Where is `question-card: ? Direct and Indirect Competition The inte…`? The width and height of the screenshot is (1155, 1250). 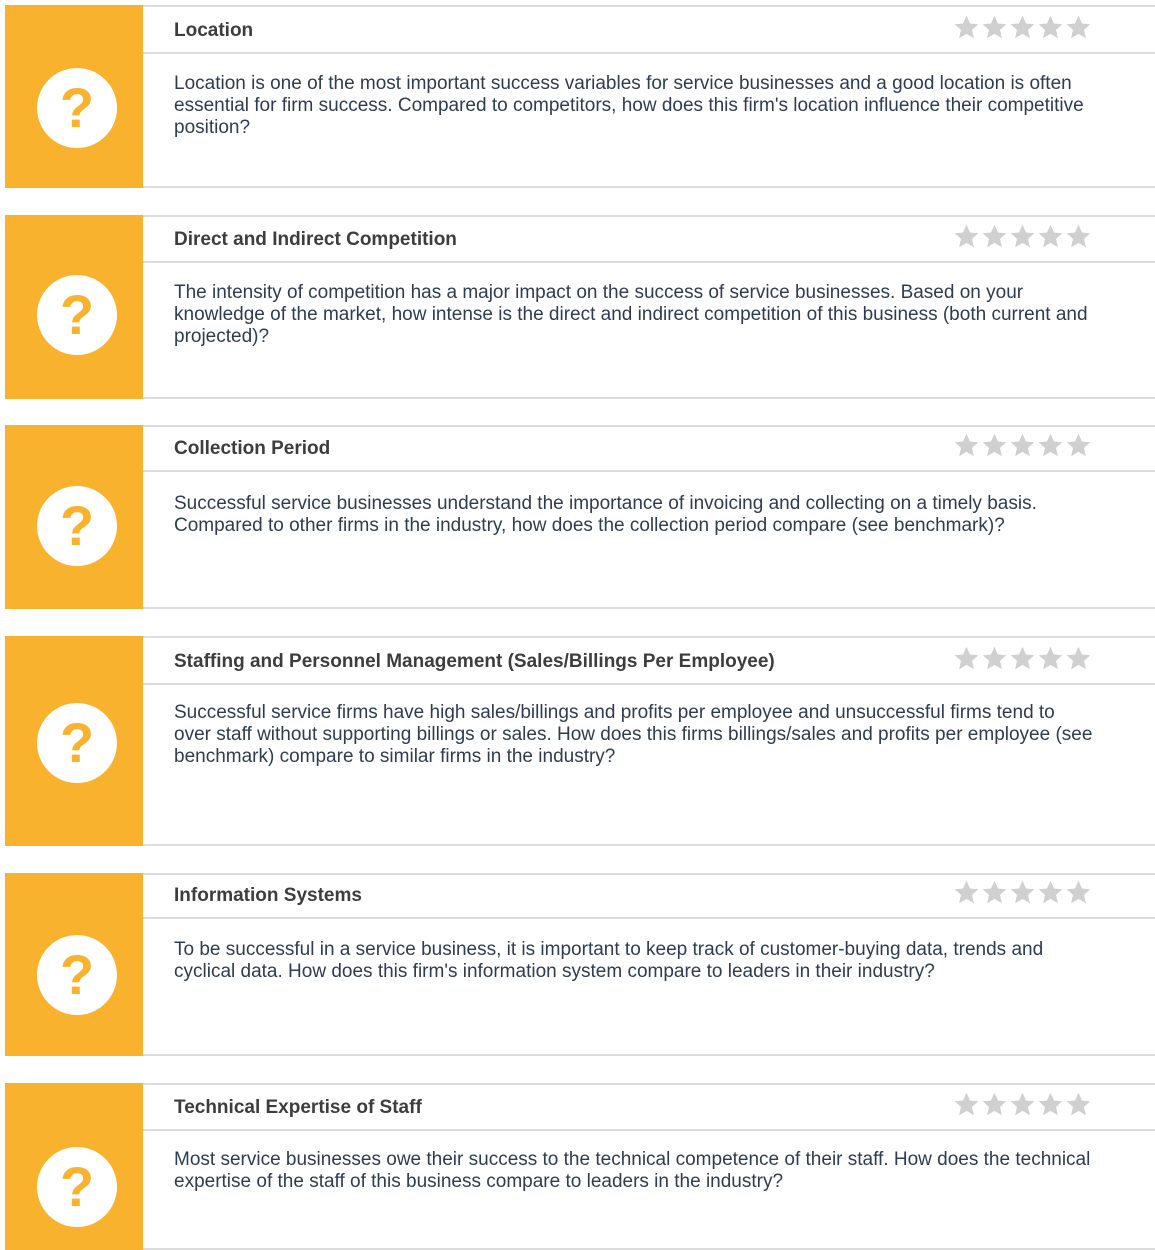 question-card: ? Direct and Indirect Competition The inte… is located at coordinates (580, 307).